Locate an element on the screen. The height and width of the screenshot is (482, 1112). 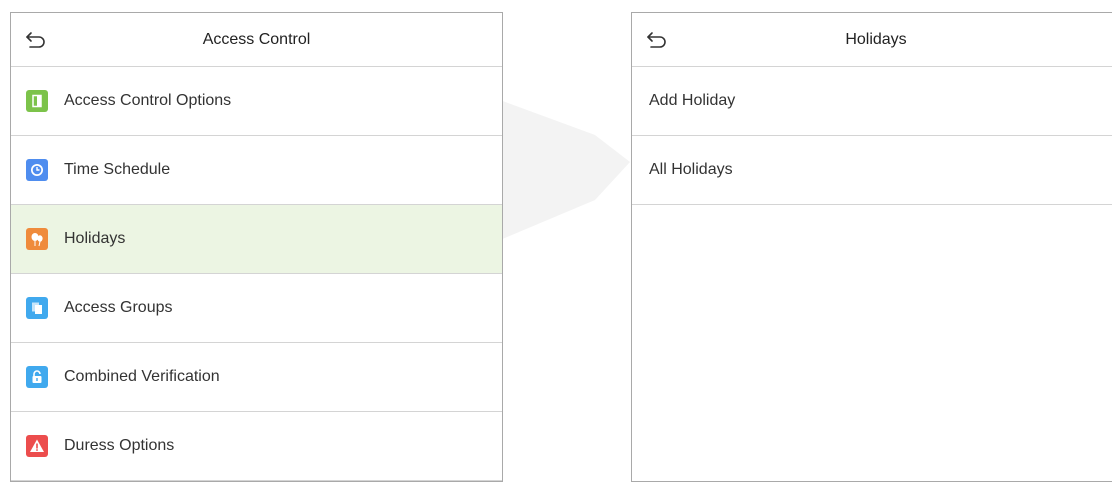
menu-item-label: Access Groups is located at coordinates (118, 307).